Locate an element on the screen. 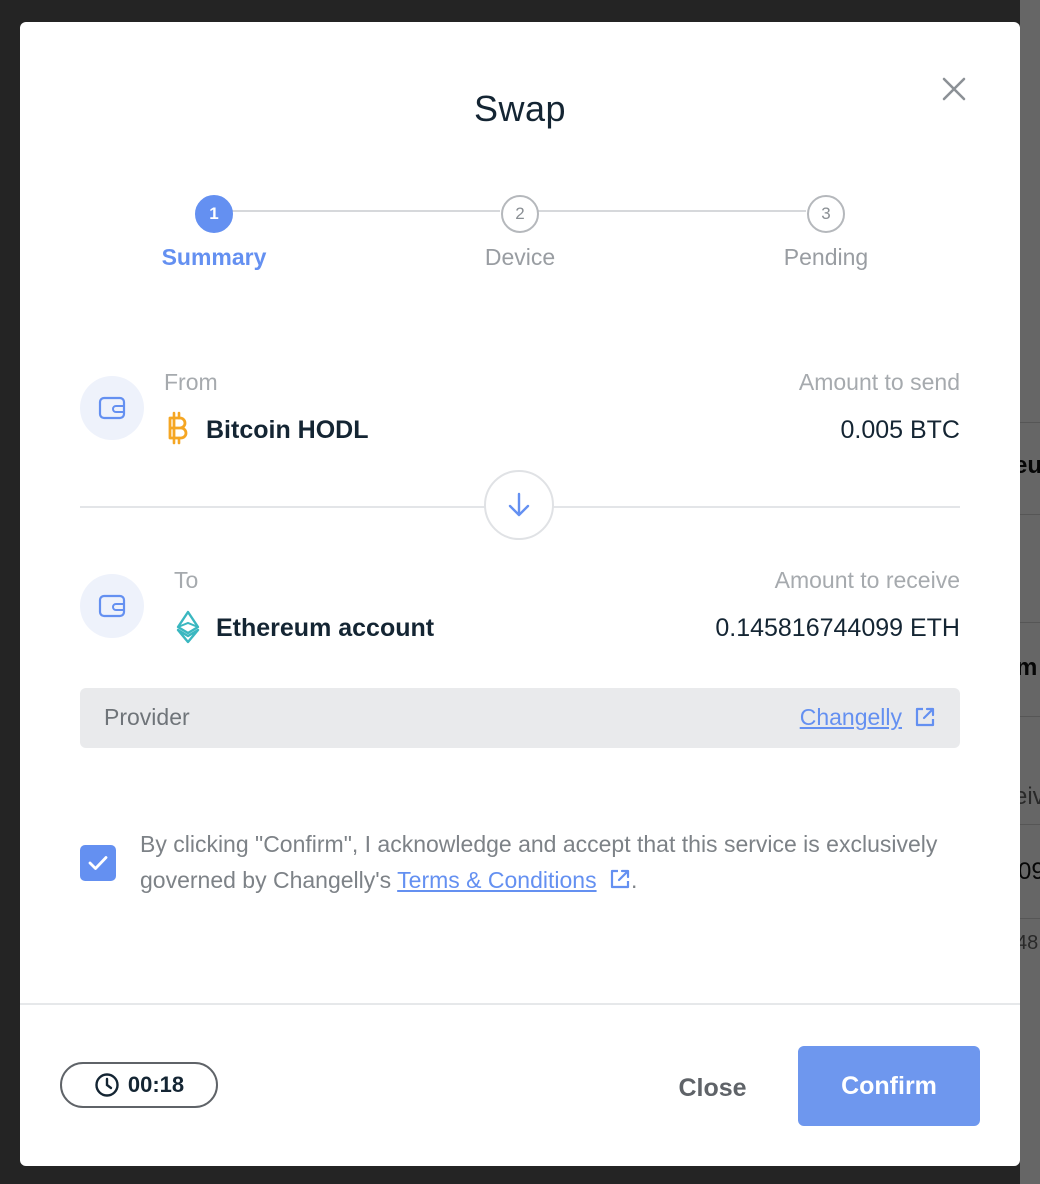  bitcoin-icon is located at coordinates (178, 430).